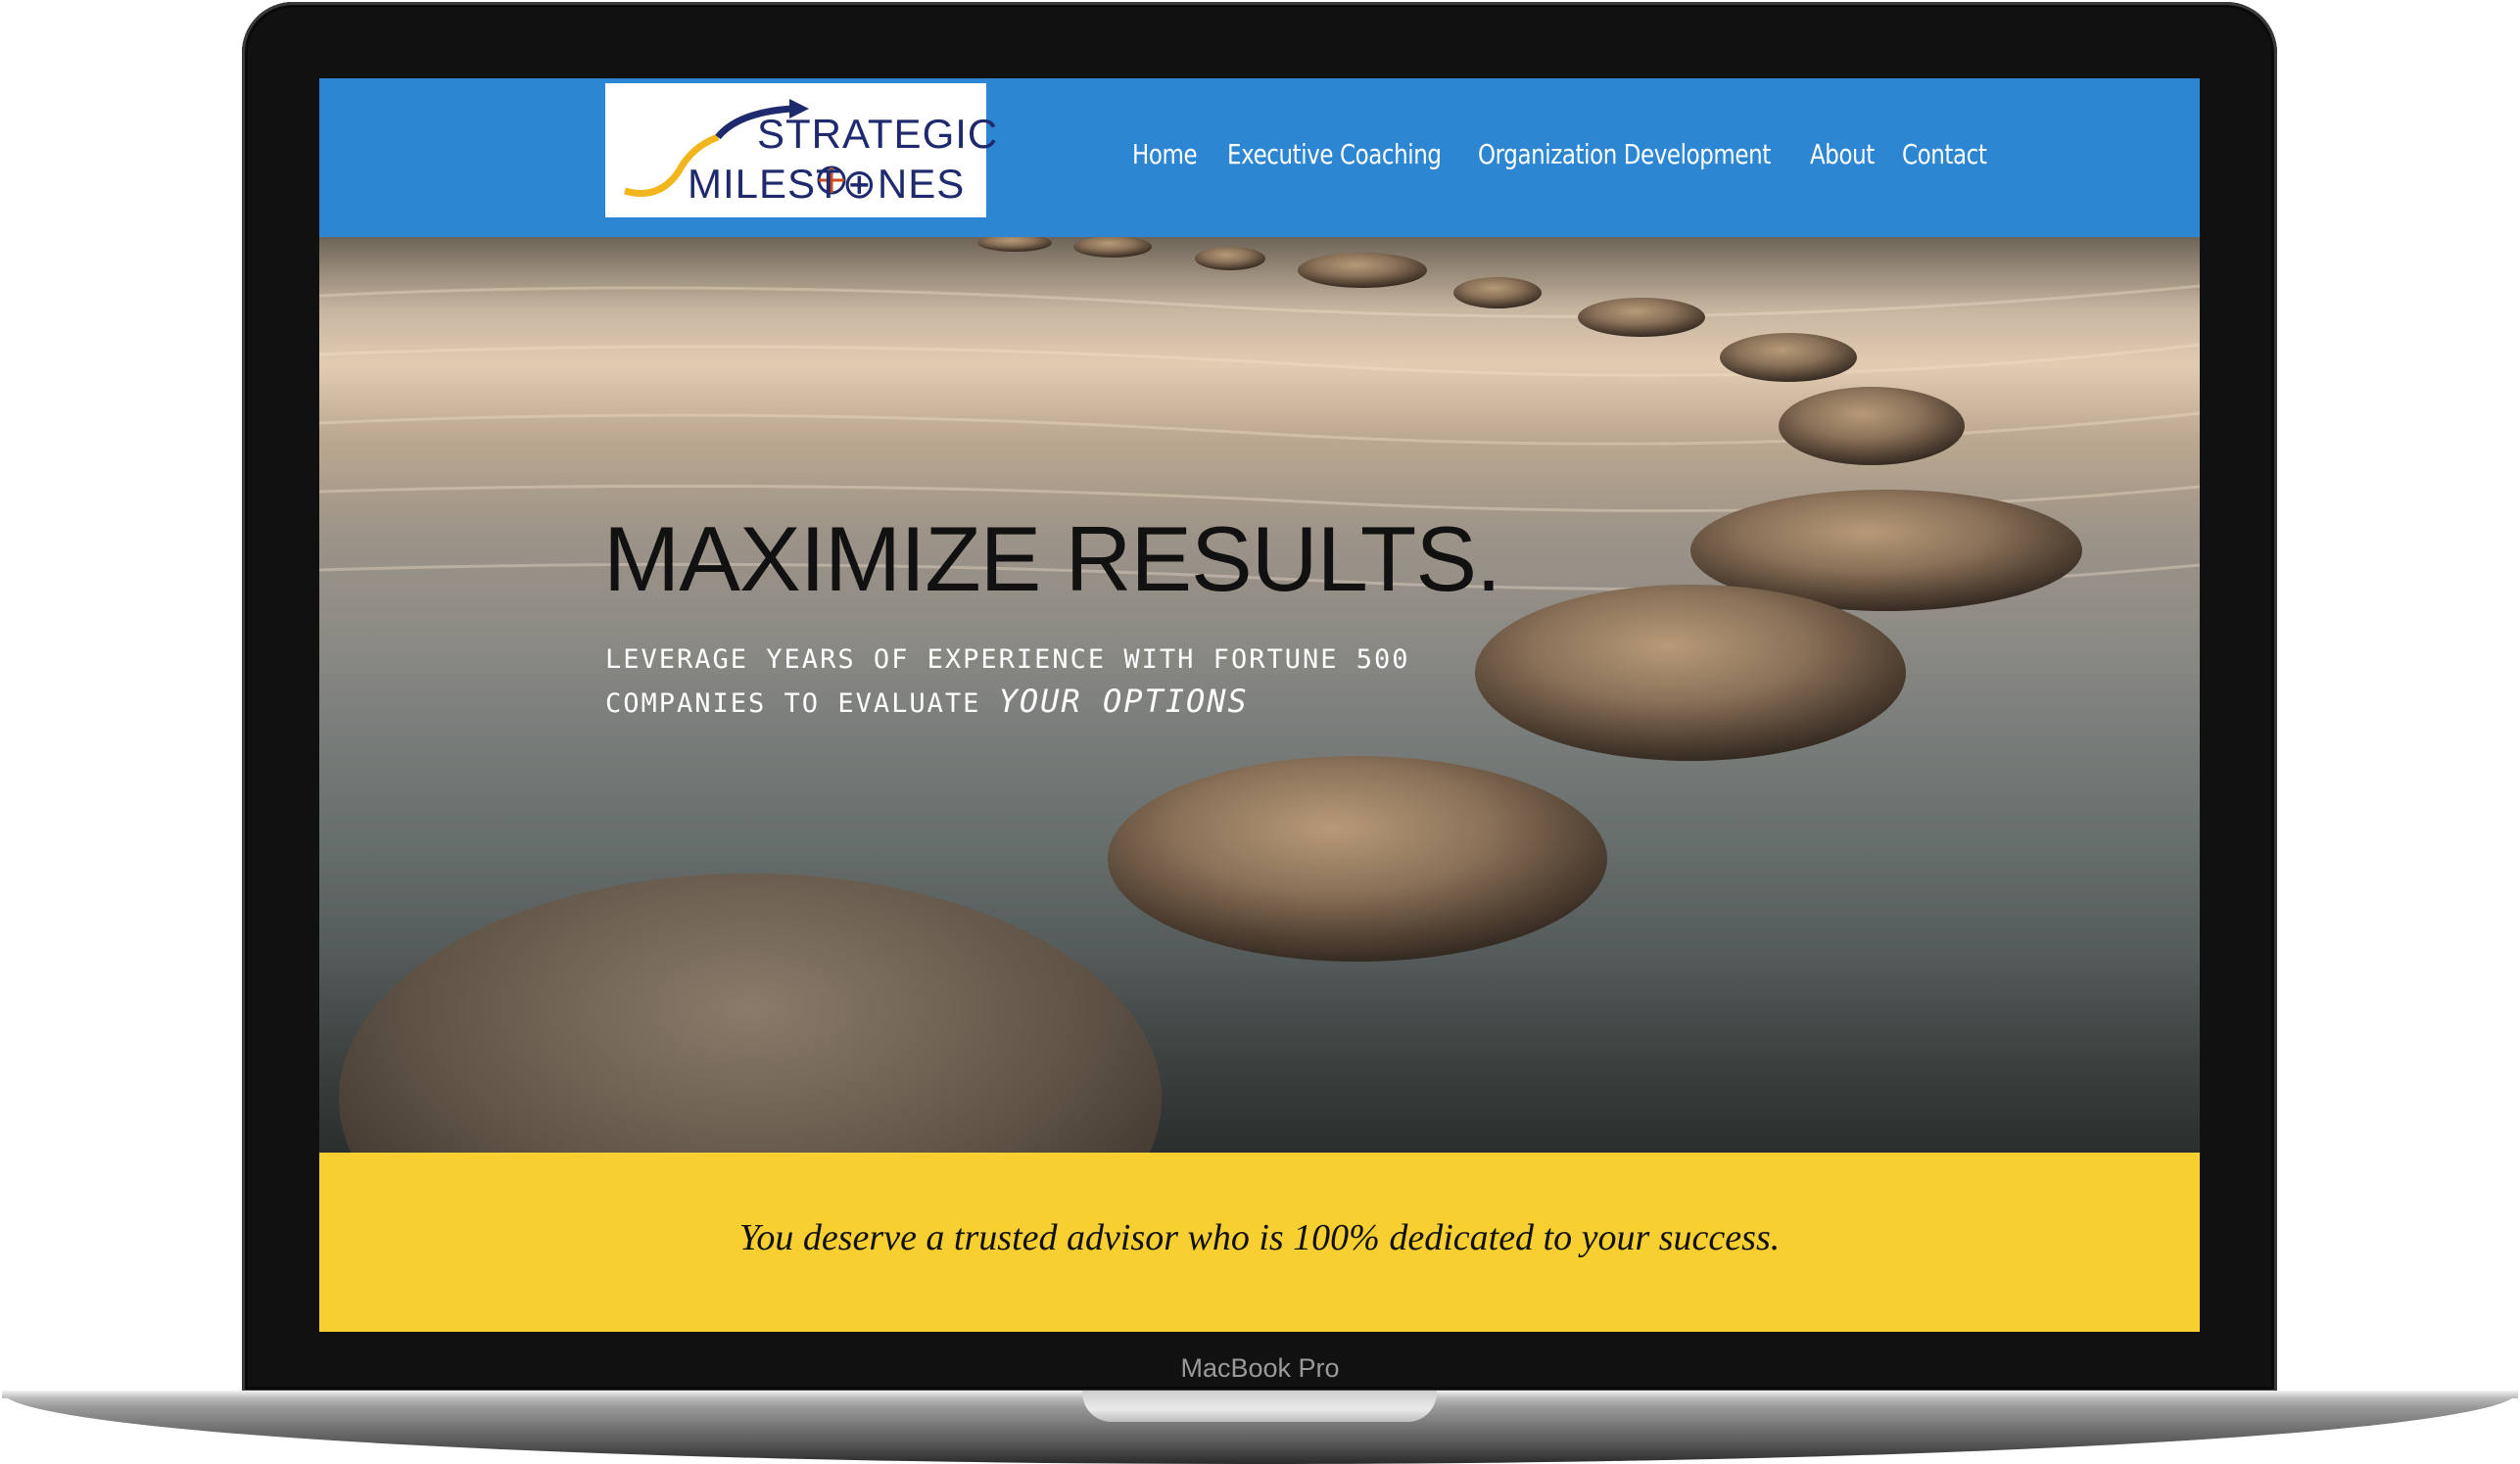  I want to click on hero-subtitle-emphasis: YOUR OPTIONS, so click(1123, 702).